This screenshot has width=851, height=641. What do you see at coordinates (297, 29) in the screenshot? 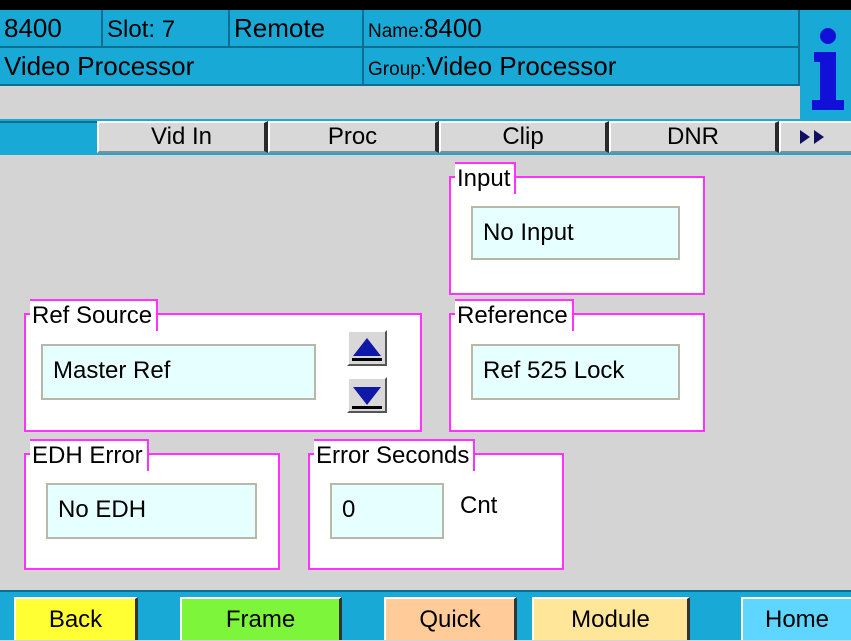
I see `mode-cell: Remote` at bounding box center [297, 29].